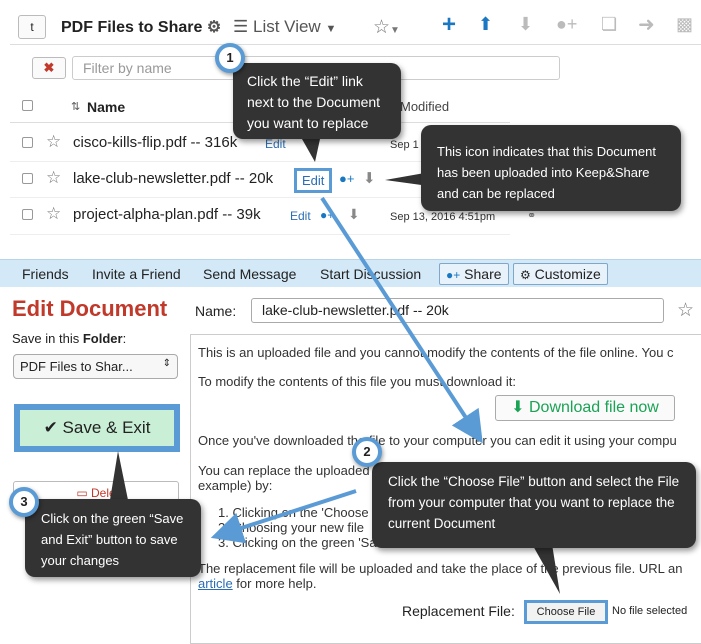  What do you see at coordinates (230, 58) in the screenshot?
I see `step-number-1: 1` at bounding box center [230, 58].